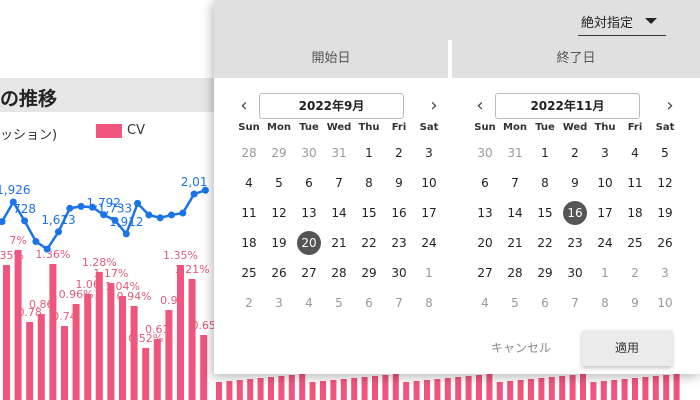 This screenshot has height=400, width=700. Describe the element at coordinates (575, 127) in the screenshot. I see `weekday-label: Wed` at that location.